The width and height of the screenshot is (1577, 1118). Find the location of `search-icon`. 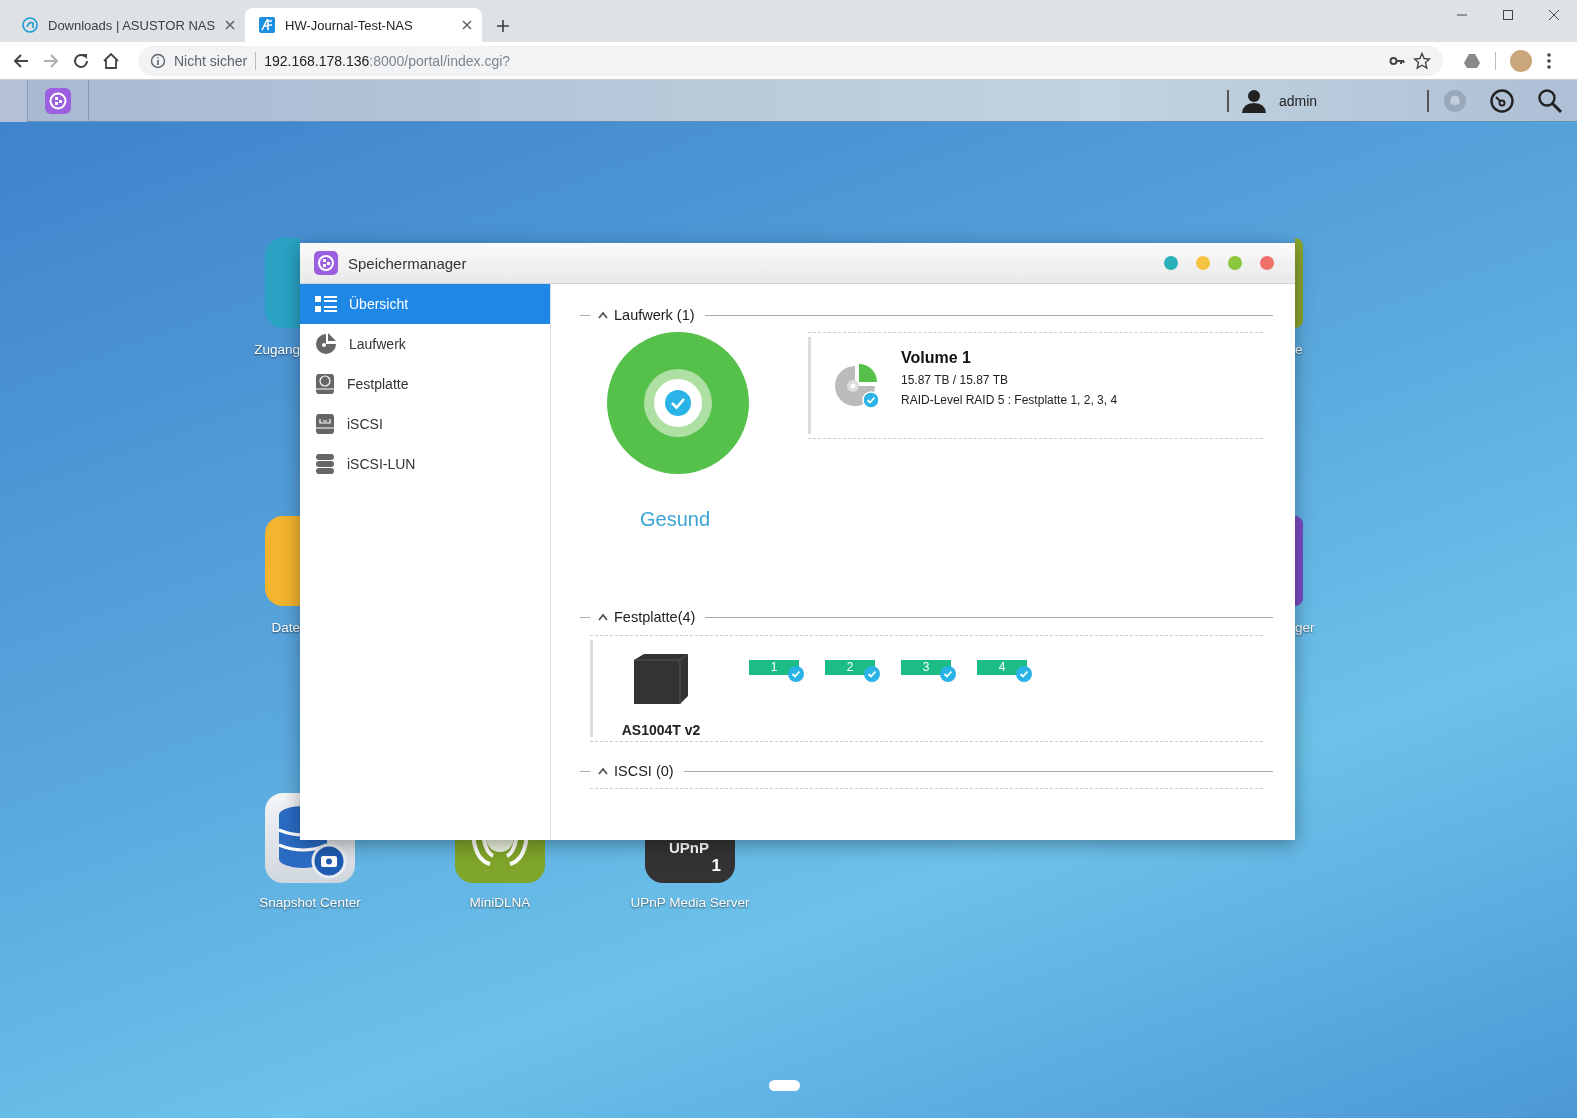

search-icon is located at coordinates (1550, 100).